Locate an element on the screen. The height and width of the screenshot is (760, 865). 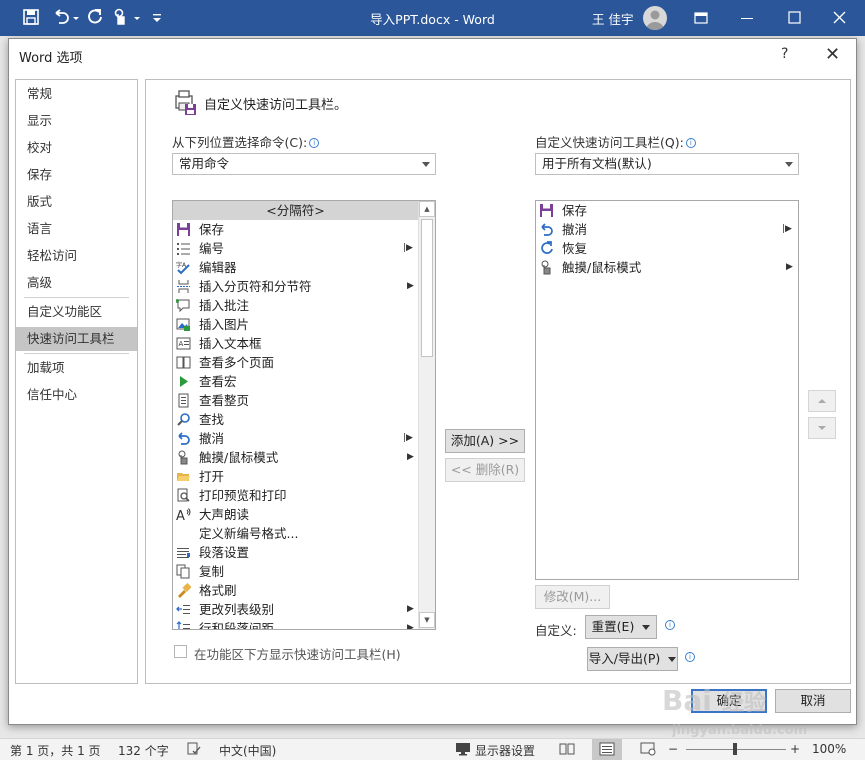
list-item: 查看整页 is located at coordinates (295, 400).